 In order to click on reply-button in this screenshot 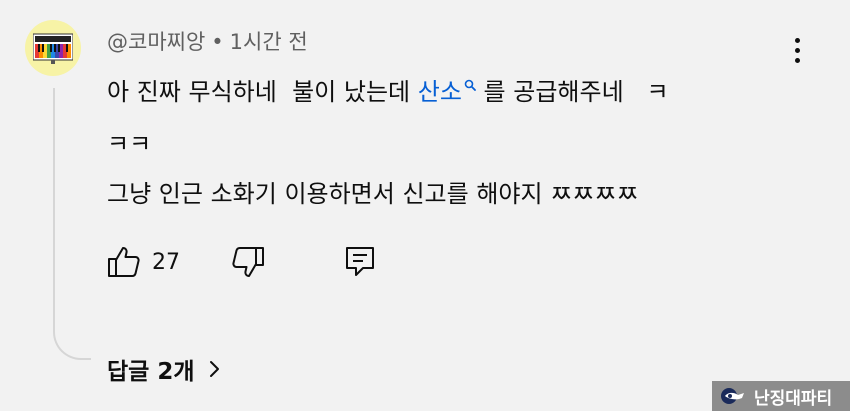, I will do `click(360, 262)`.